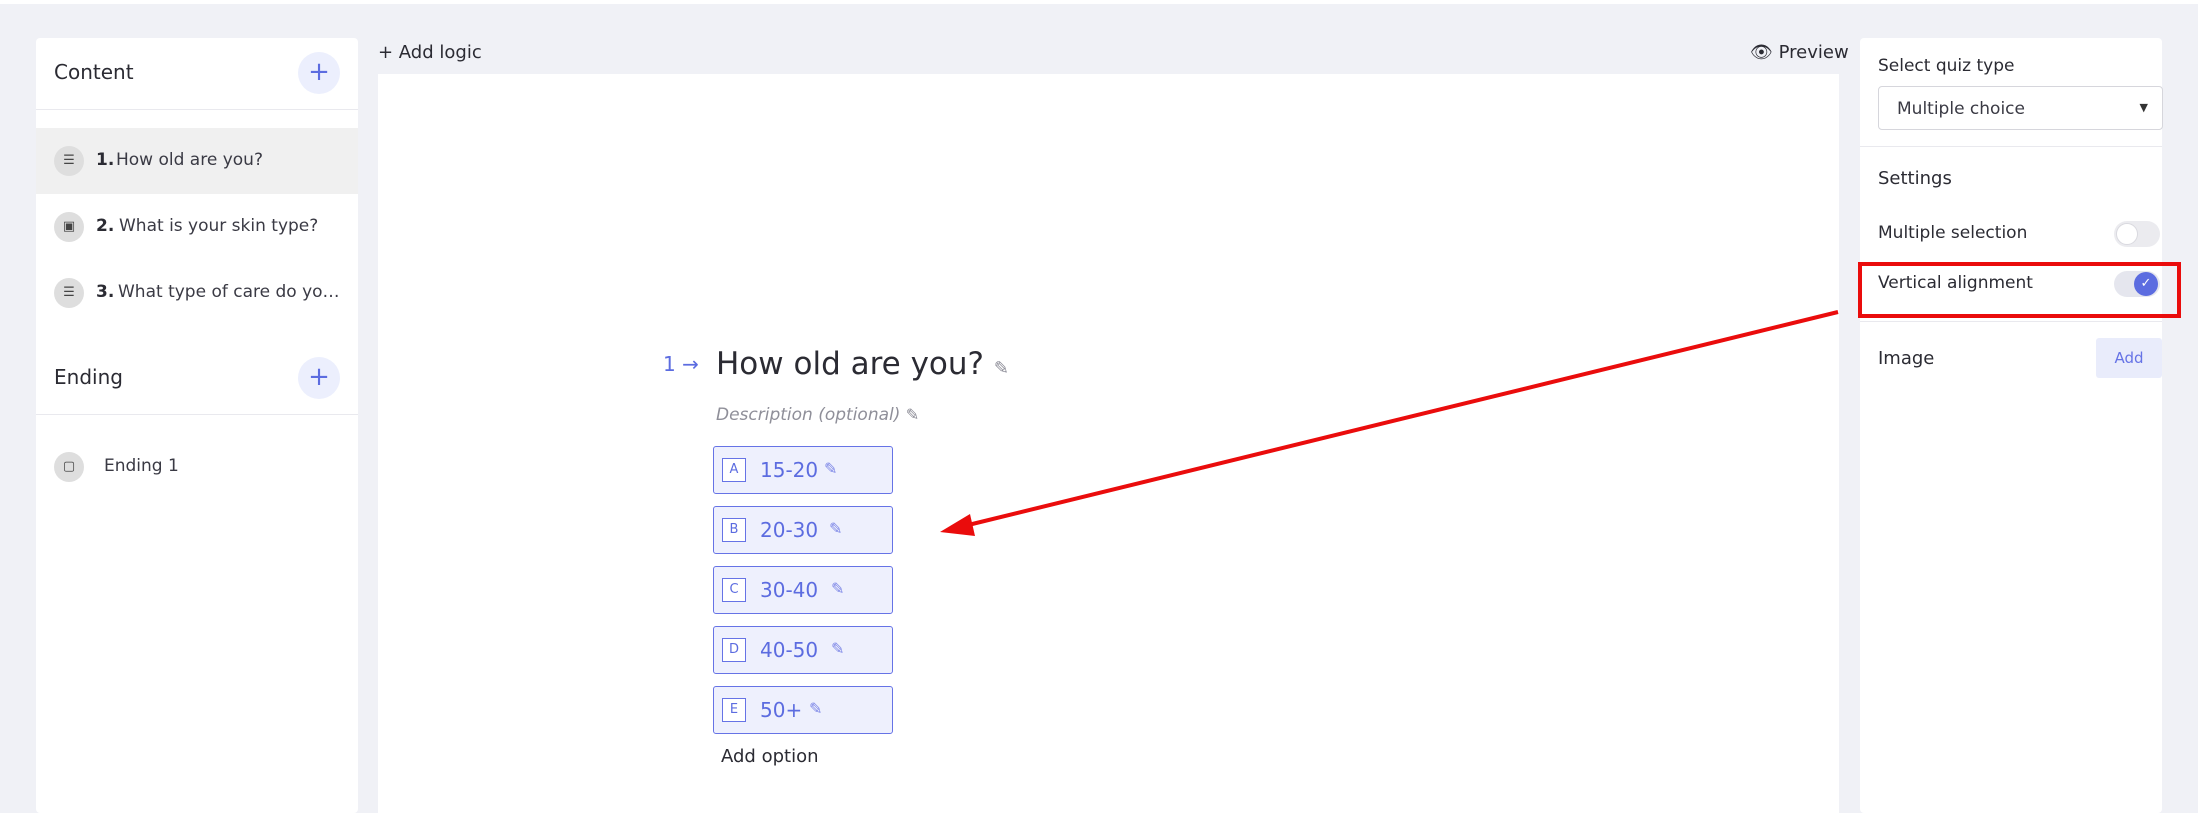  Describe the element at coordinates (1099, 2) in the screenshot. I see `top-strip` at that location.